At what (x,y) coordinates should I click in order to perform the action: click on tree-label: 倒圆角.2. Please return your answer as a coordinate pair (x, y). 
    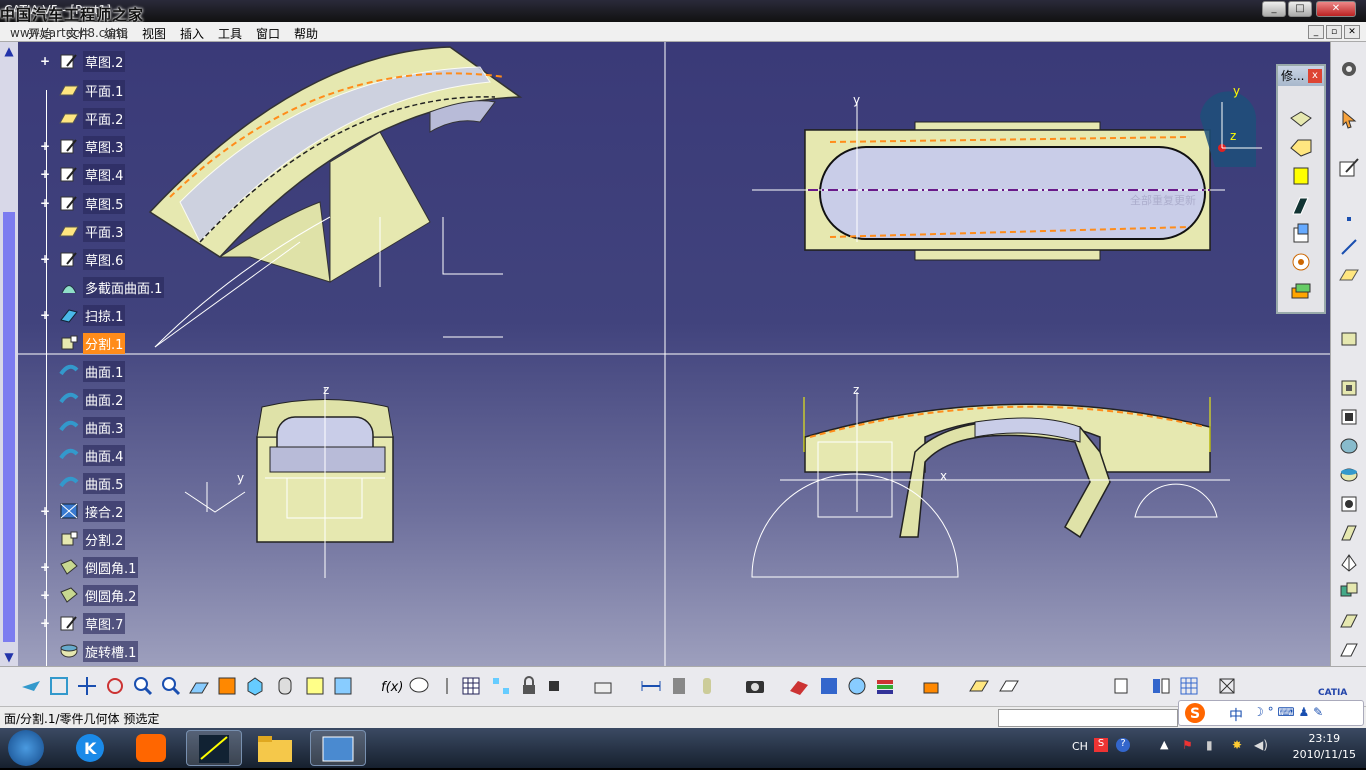
    Looking at the image, I should click on (111, 595).